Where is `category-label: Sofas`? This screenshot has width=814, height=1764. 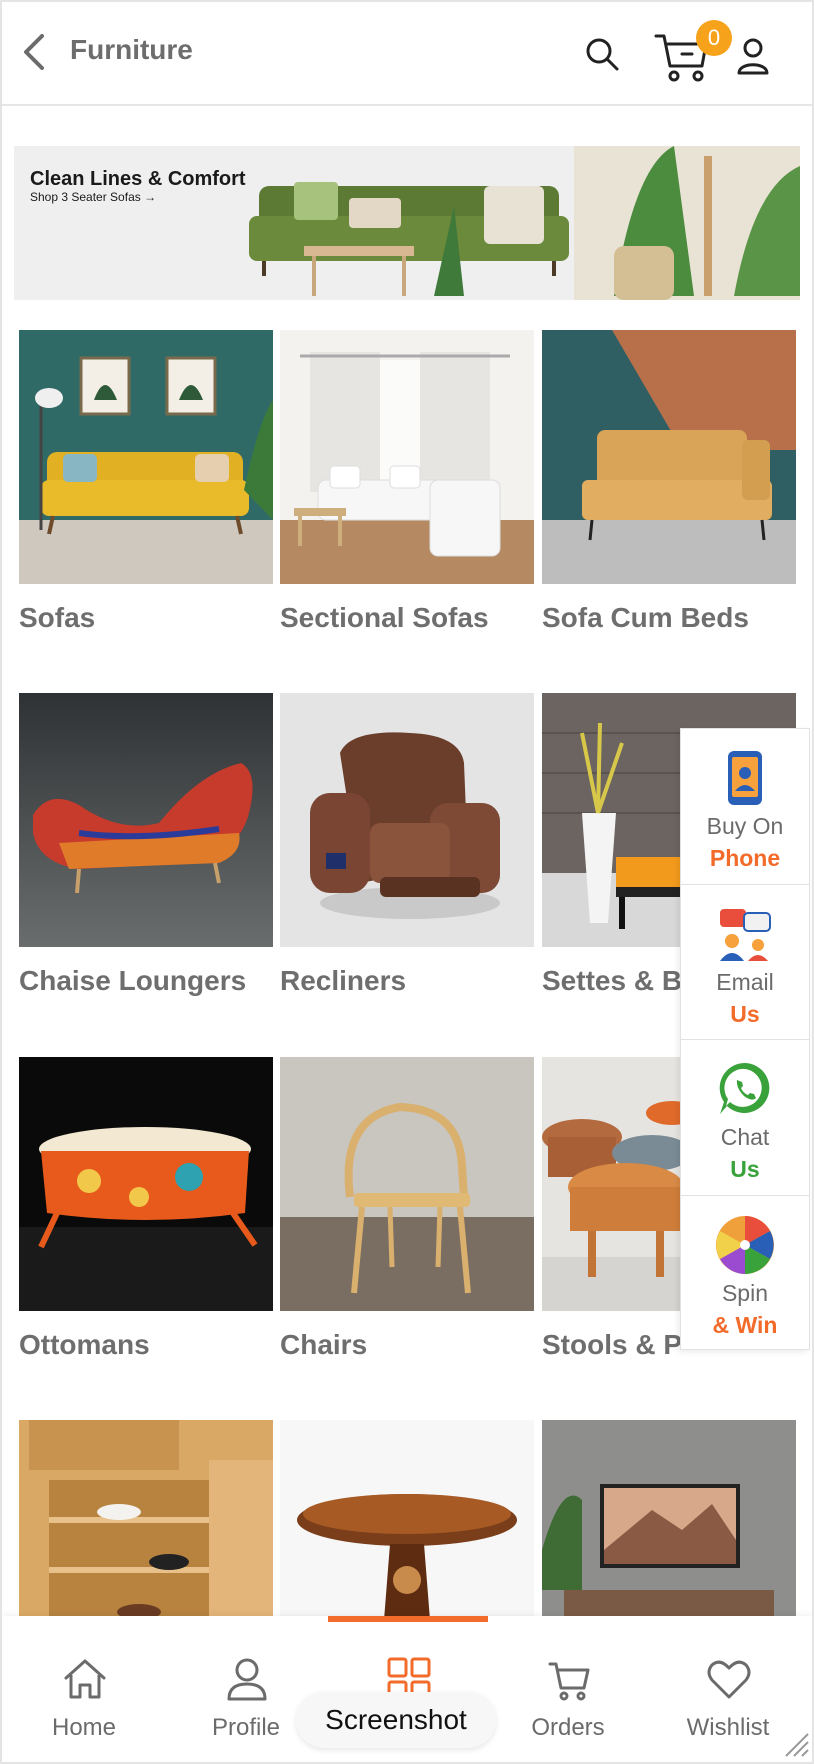 category-label: Sofas is located at coordinates (57, 617).